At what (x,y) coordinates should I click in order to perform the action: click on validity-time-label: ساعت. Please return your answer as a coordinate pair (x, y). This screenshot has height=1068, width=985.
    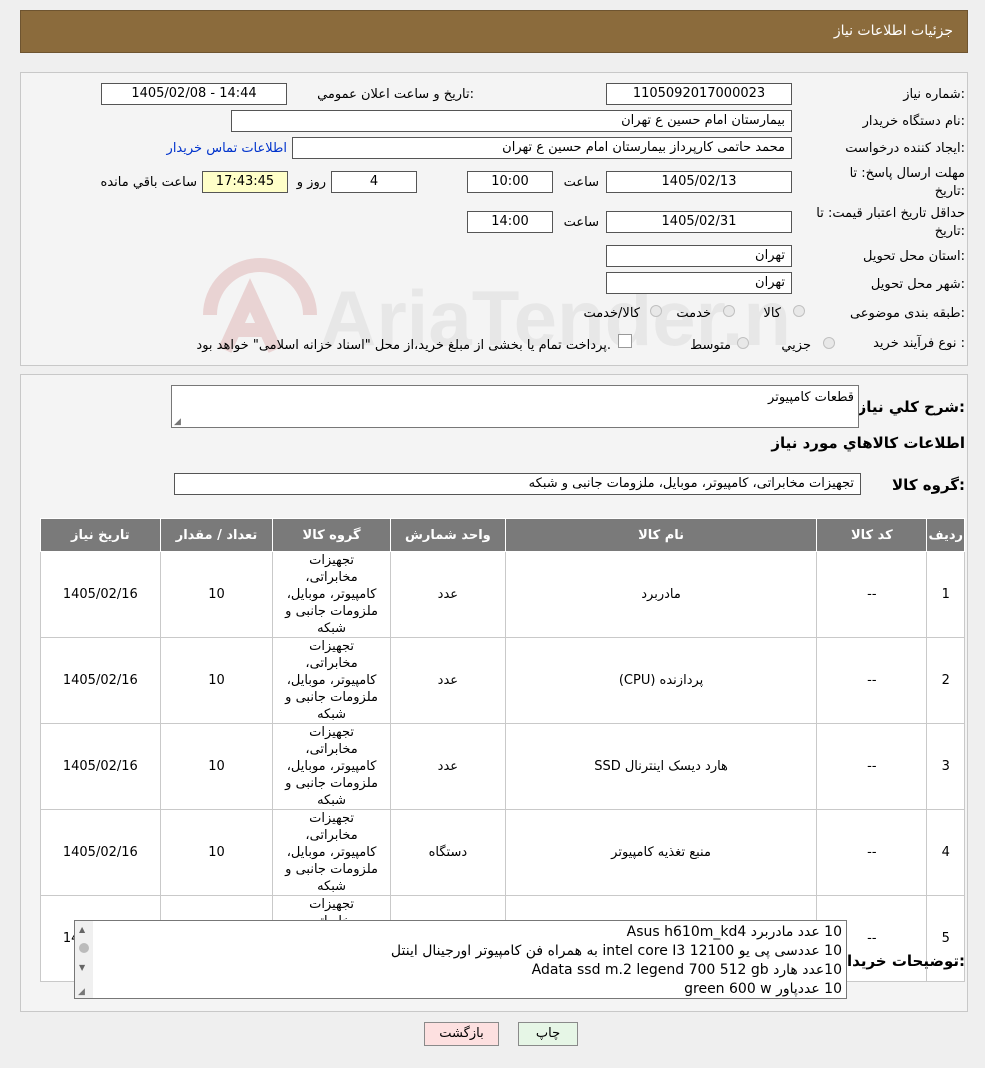
    Looking at the image, I should click on (581, 222).